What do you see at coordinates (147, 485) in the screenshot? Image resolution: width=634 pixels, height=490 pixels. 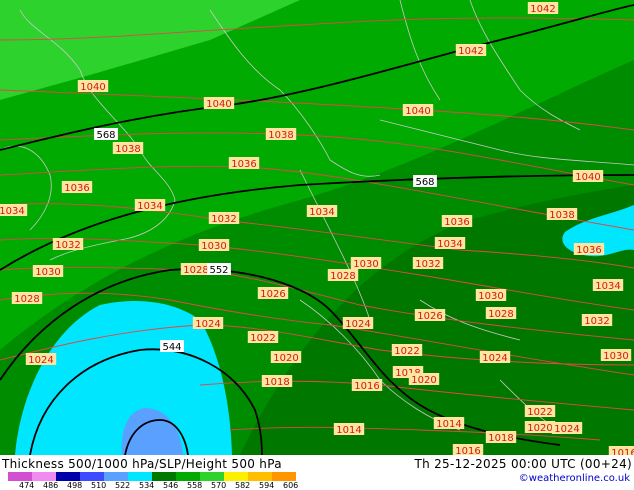 I see `colorbar-tick-label: 534` at bounding box center [147, 485].